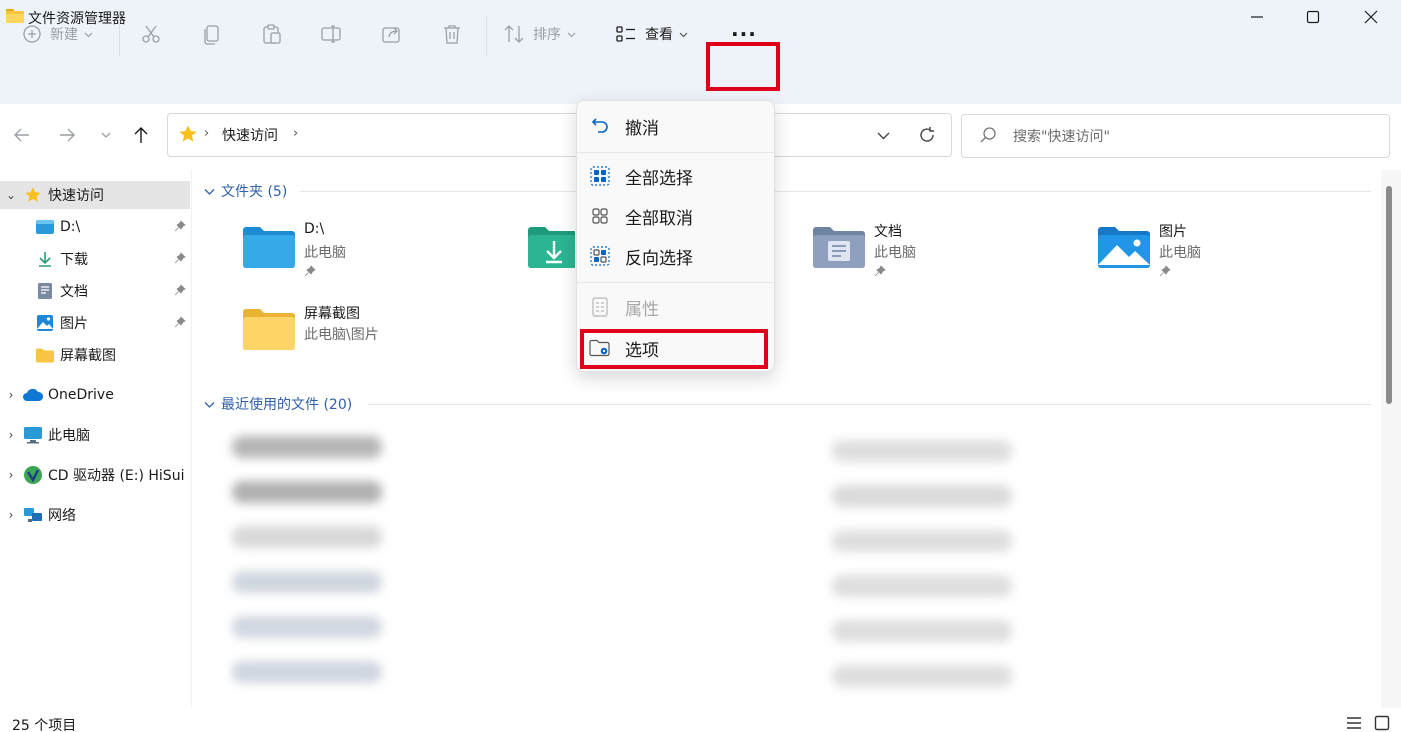 The width and height of the screenshot is (1401, 732). I want to click on document-folder-icon, so click(839, 247).